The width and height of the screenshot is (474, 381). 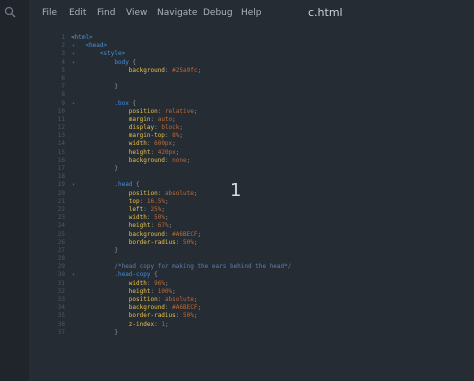 I want to click on code-line: <style>, so click(x=272, y=54).